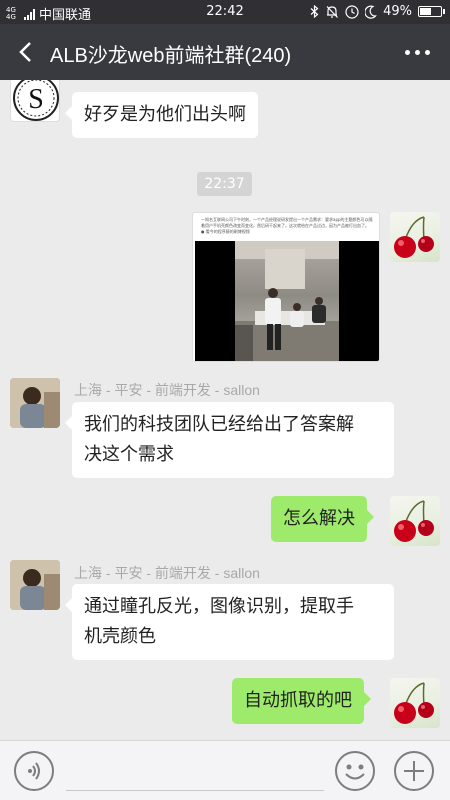 The image size is (450, 800). What do you see at coordinates (298, 700) in the screenshot?
I see `message-text: 自动抓取的吧` at bounding box center [298, 700].